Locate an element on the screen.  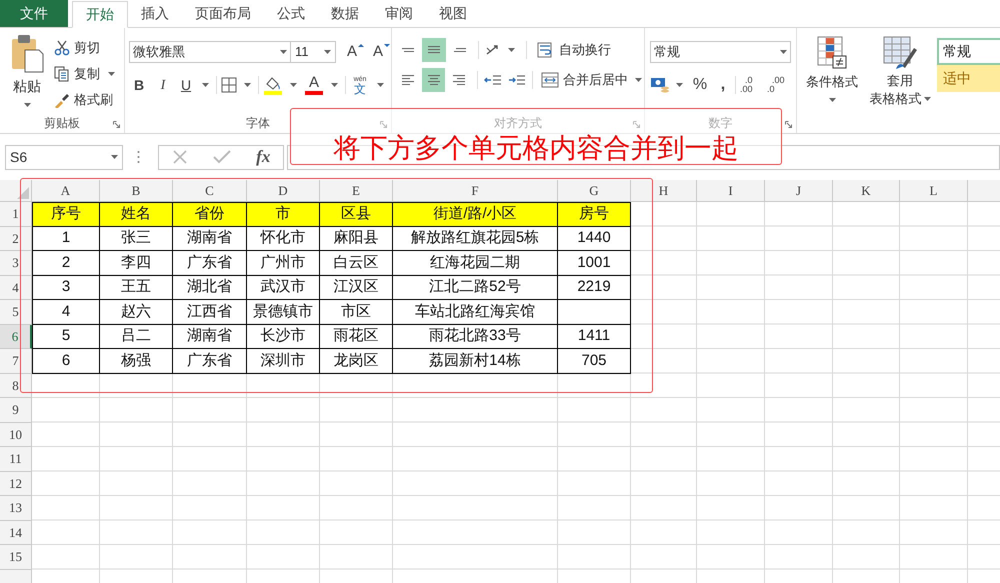
row-header: 11 is located at coordinates (16, 459).